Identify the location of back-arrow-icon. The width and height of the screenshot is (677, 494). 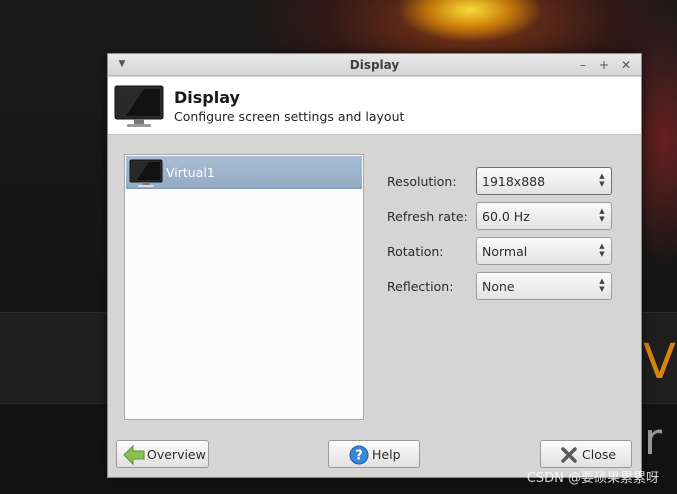
(134, 456).